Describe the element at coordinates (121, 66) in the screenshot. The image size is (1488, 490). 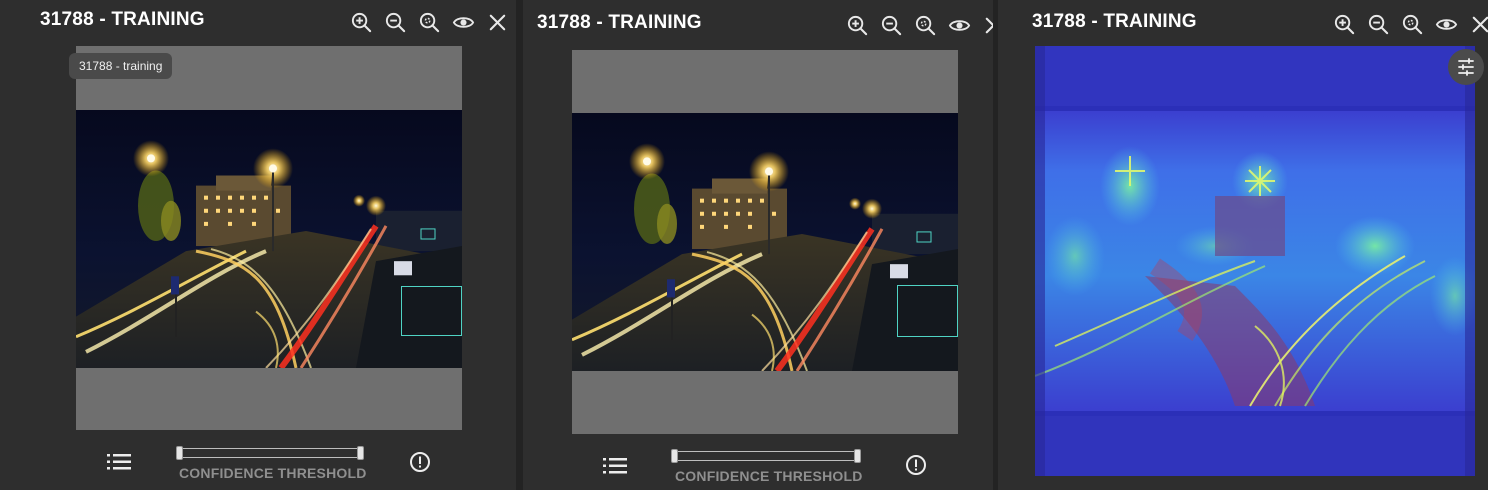
I see `title-tooltip: 31788 - training` at that location.